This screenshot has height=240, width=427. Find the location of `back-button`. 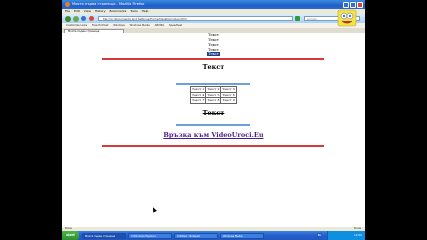

back-button is located at coordinates (68, 18).